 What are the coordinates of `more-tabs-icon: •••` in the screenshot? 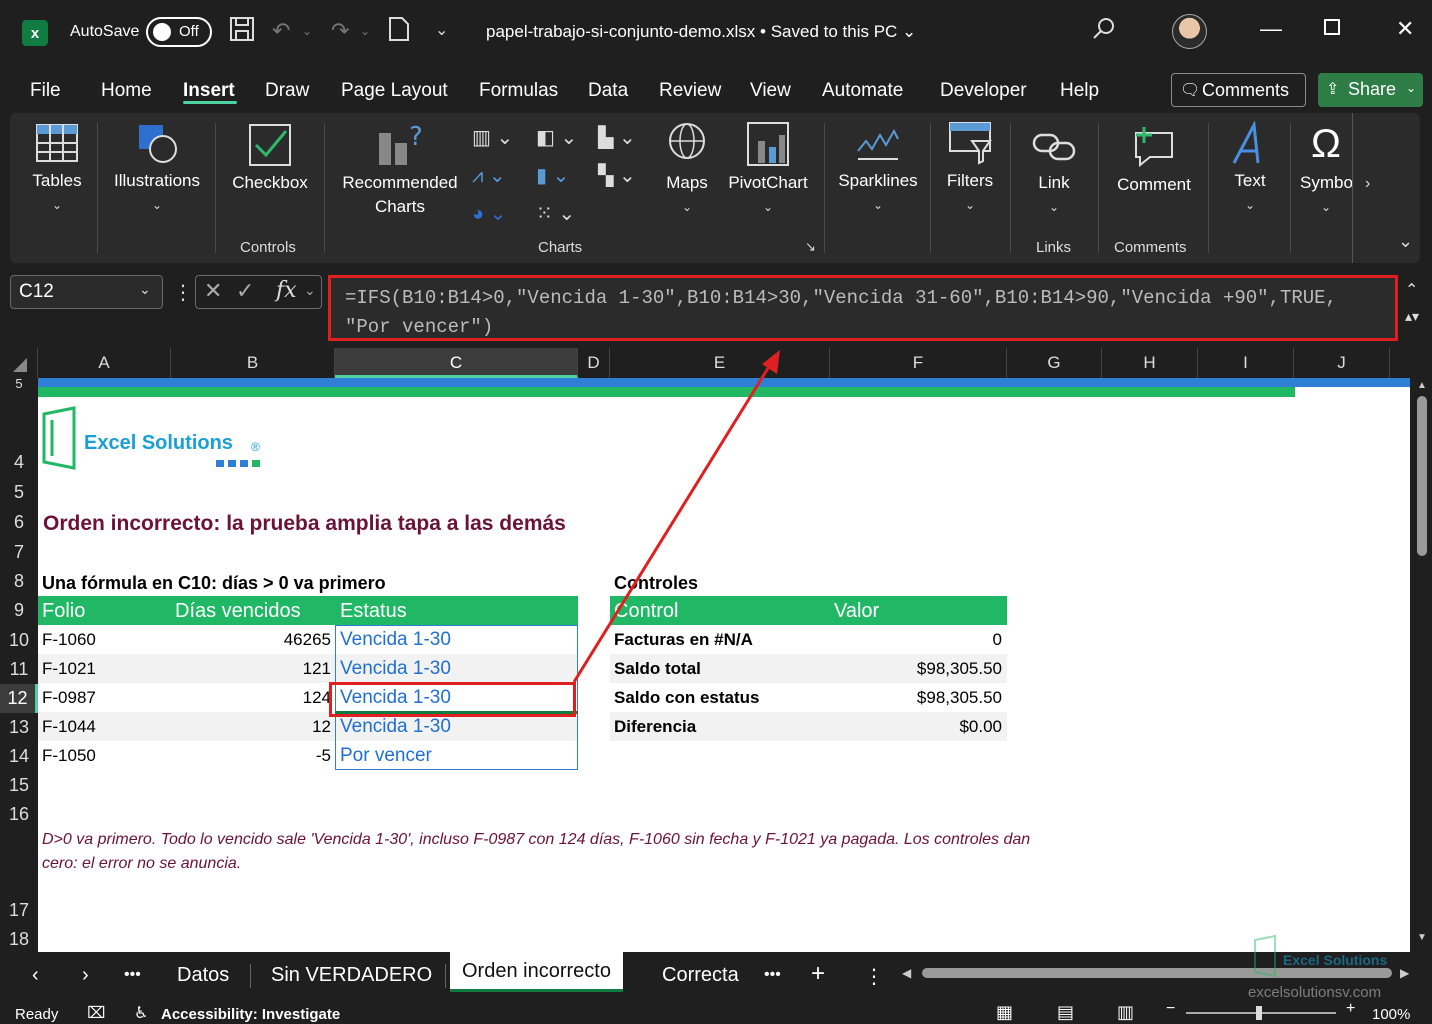 It's located at (772, 975).